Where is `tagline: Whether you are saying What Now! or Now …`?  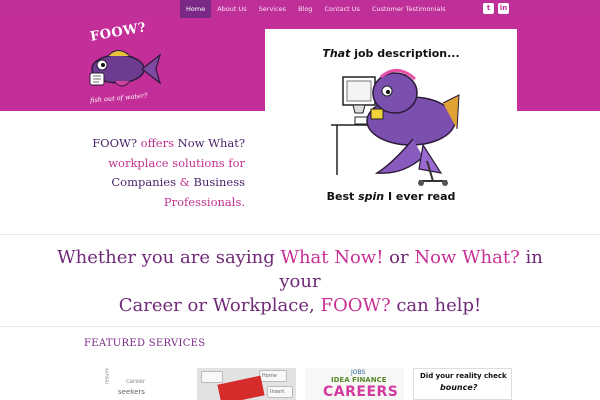 tagline: Whether you are saying What Now! or Now … is located at coordinates (300, 281).